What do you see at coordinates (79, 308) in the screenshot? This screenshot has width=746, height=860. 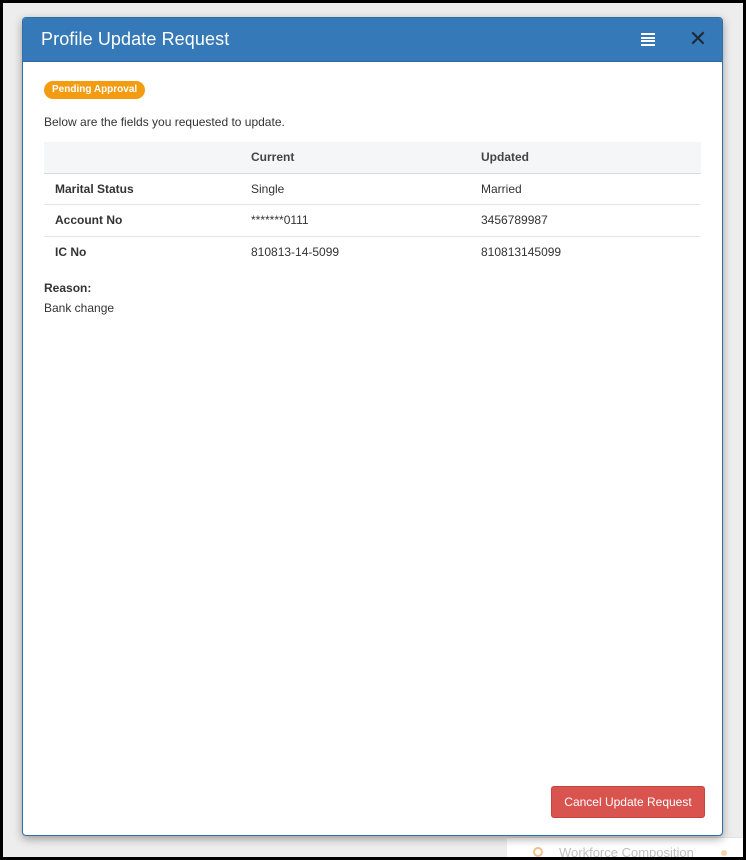 I see `reason-text: Bank change` at bounding box center [79, 308].